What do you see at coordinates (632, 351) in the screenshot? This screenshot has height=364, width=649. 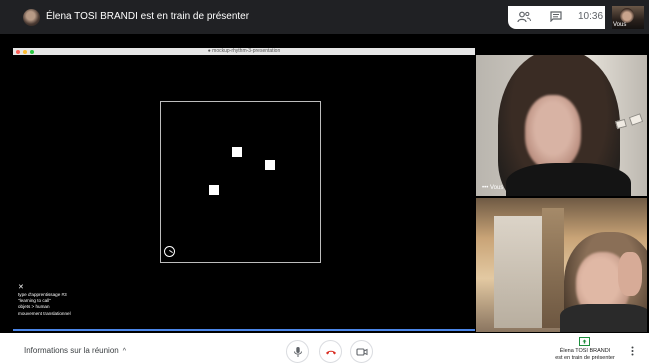 I see `more-vertical-icon` at bounding box center [632, 351].